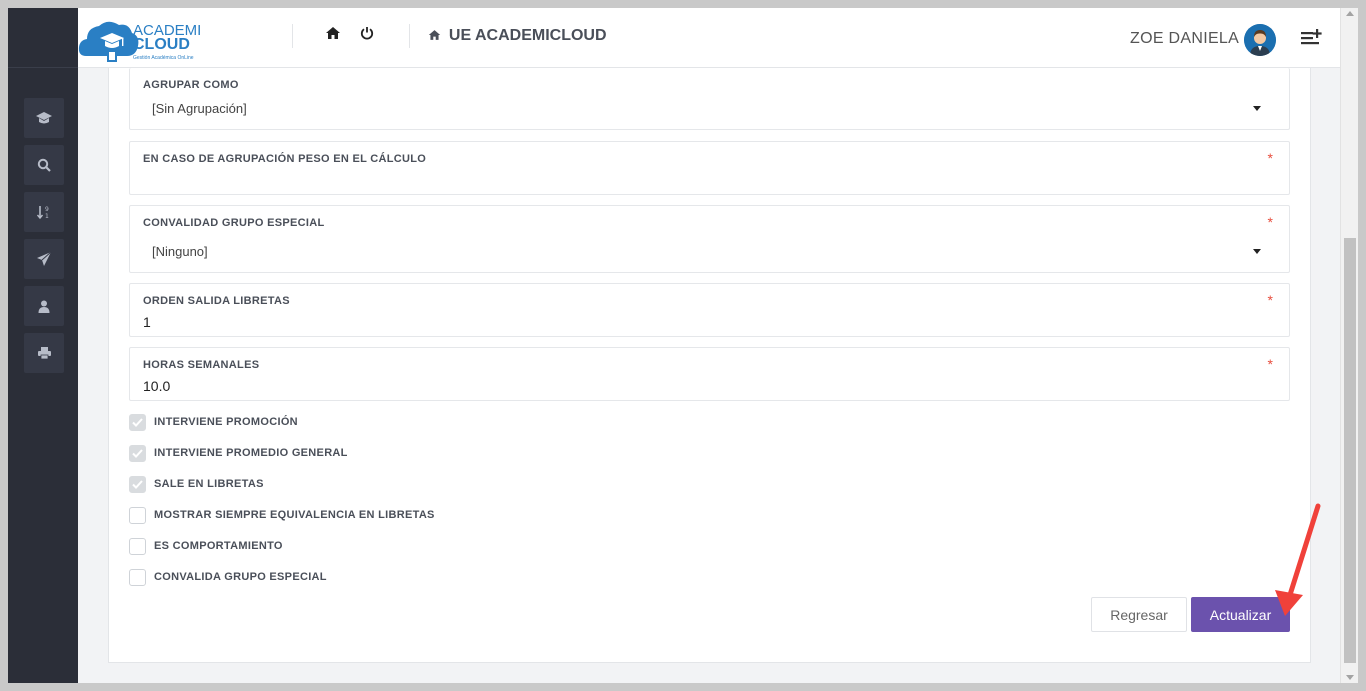 This screenshot has width=1366, height=691. I want to click on graduation-cap-icon, so click(44, 118).